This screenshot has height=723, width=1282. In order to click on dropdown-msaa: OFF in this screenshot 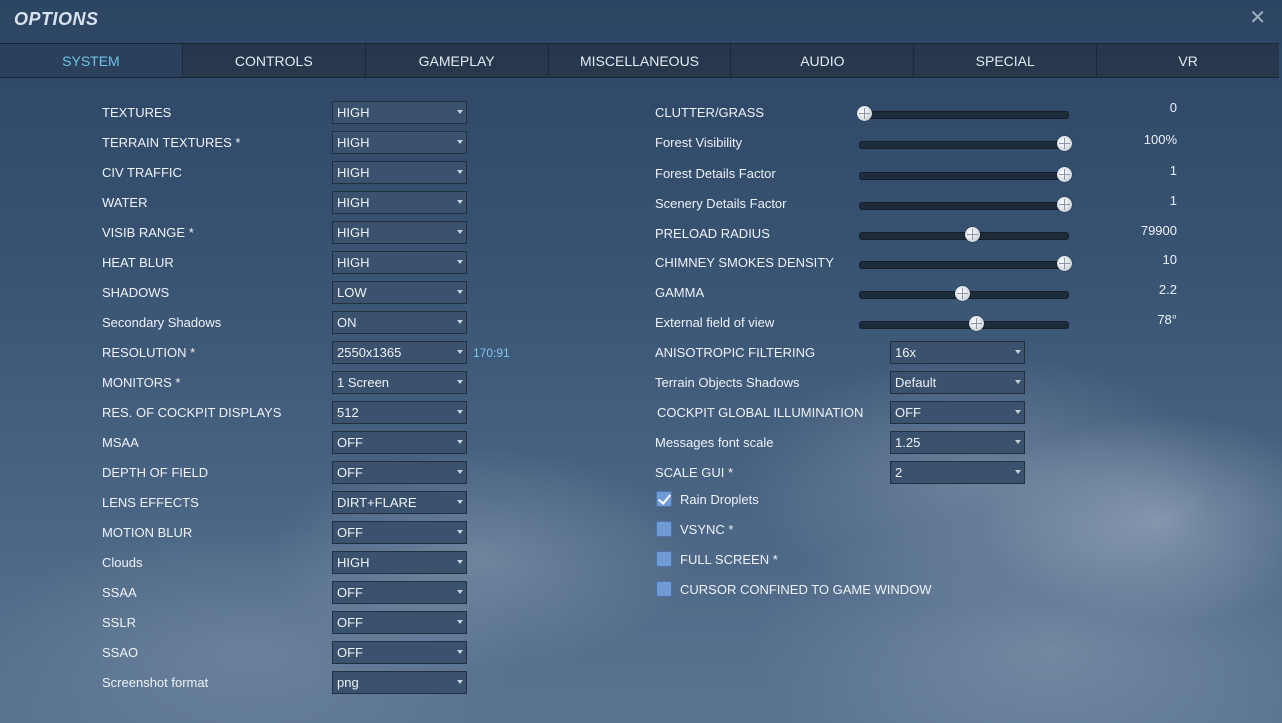, I will do `click(399, 442)`.